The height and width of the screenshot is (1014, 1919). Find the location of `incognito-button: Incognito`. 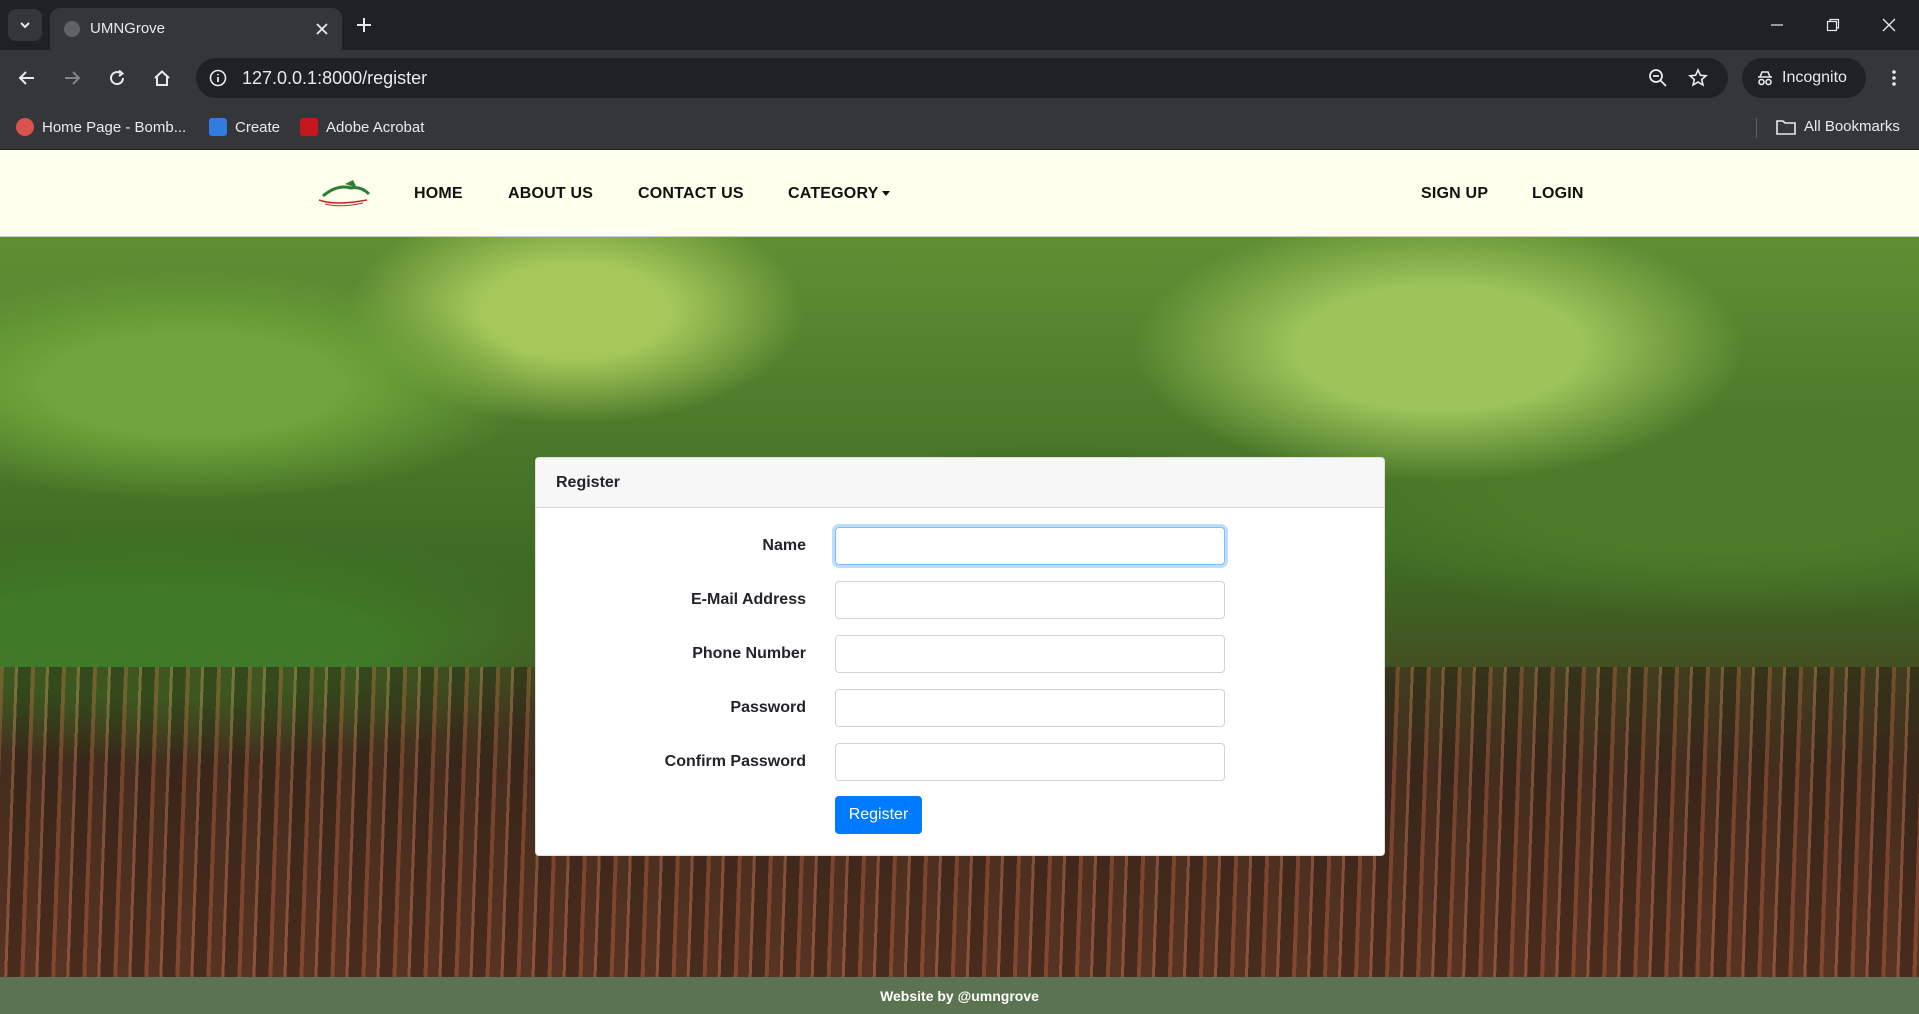

incognito-button: Incognito is located at coordinates (1804, 78).